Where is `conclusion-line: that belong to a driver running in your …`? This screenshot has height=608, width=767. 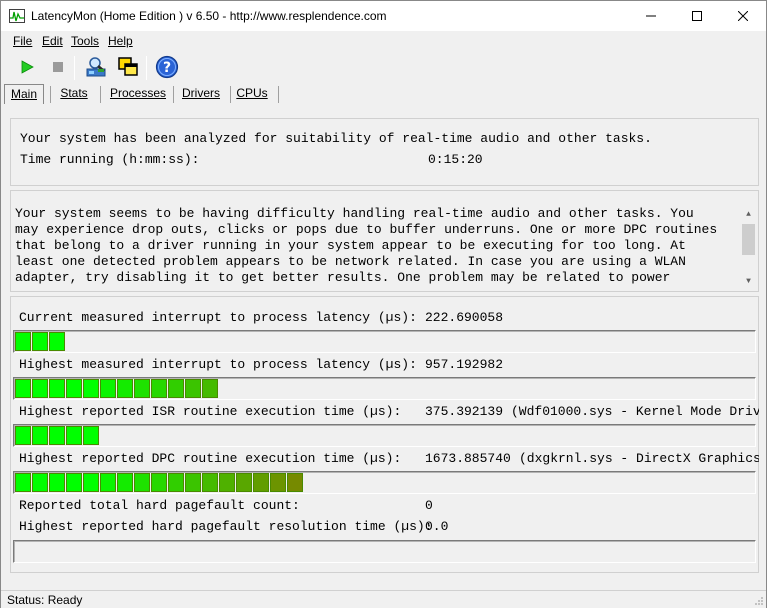
conclusion-line: that belong to a driver running in your … is located at coordinates (350, 245).